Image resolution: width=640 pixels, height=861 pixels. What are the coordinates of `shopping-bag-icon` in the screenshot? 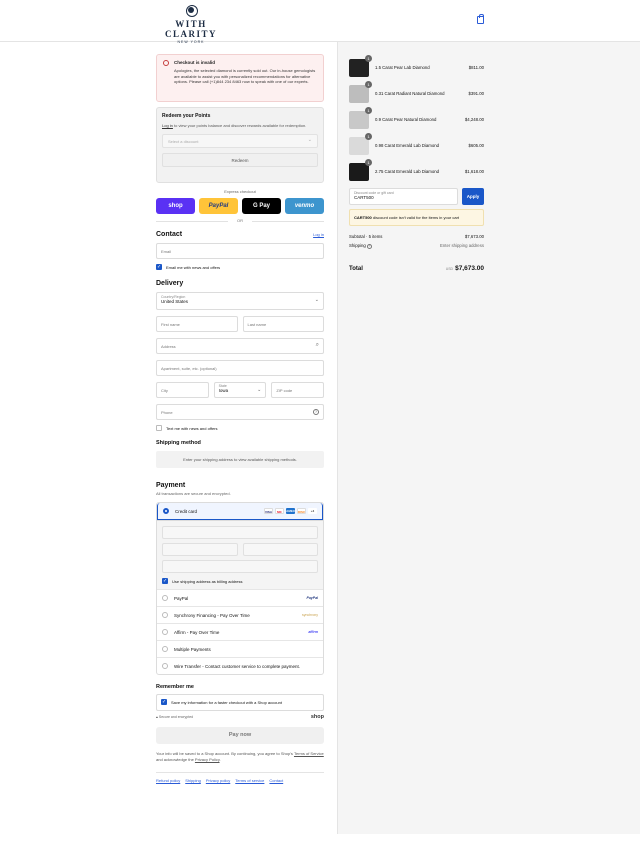 It's located at (480, 19).